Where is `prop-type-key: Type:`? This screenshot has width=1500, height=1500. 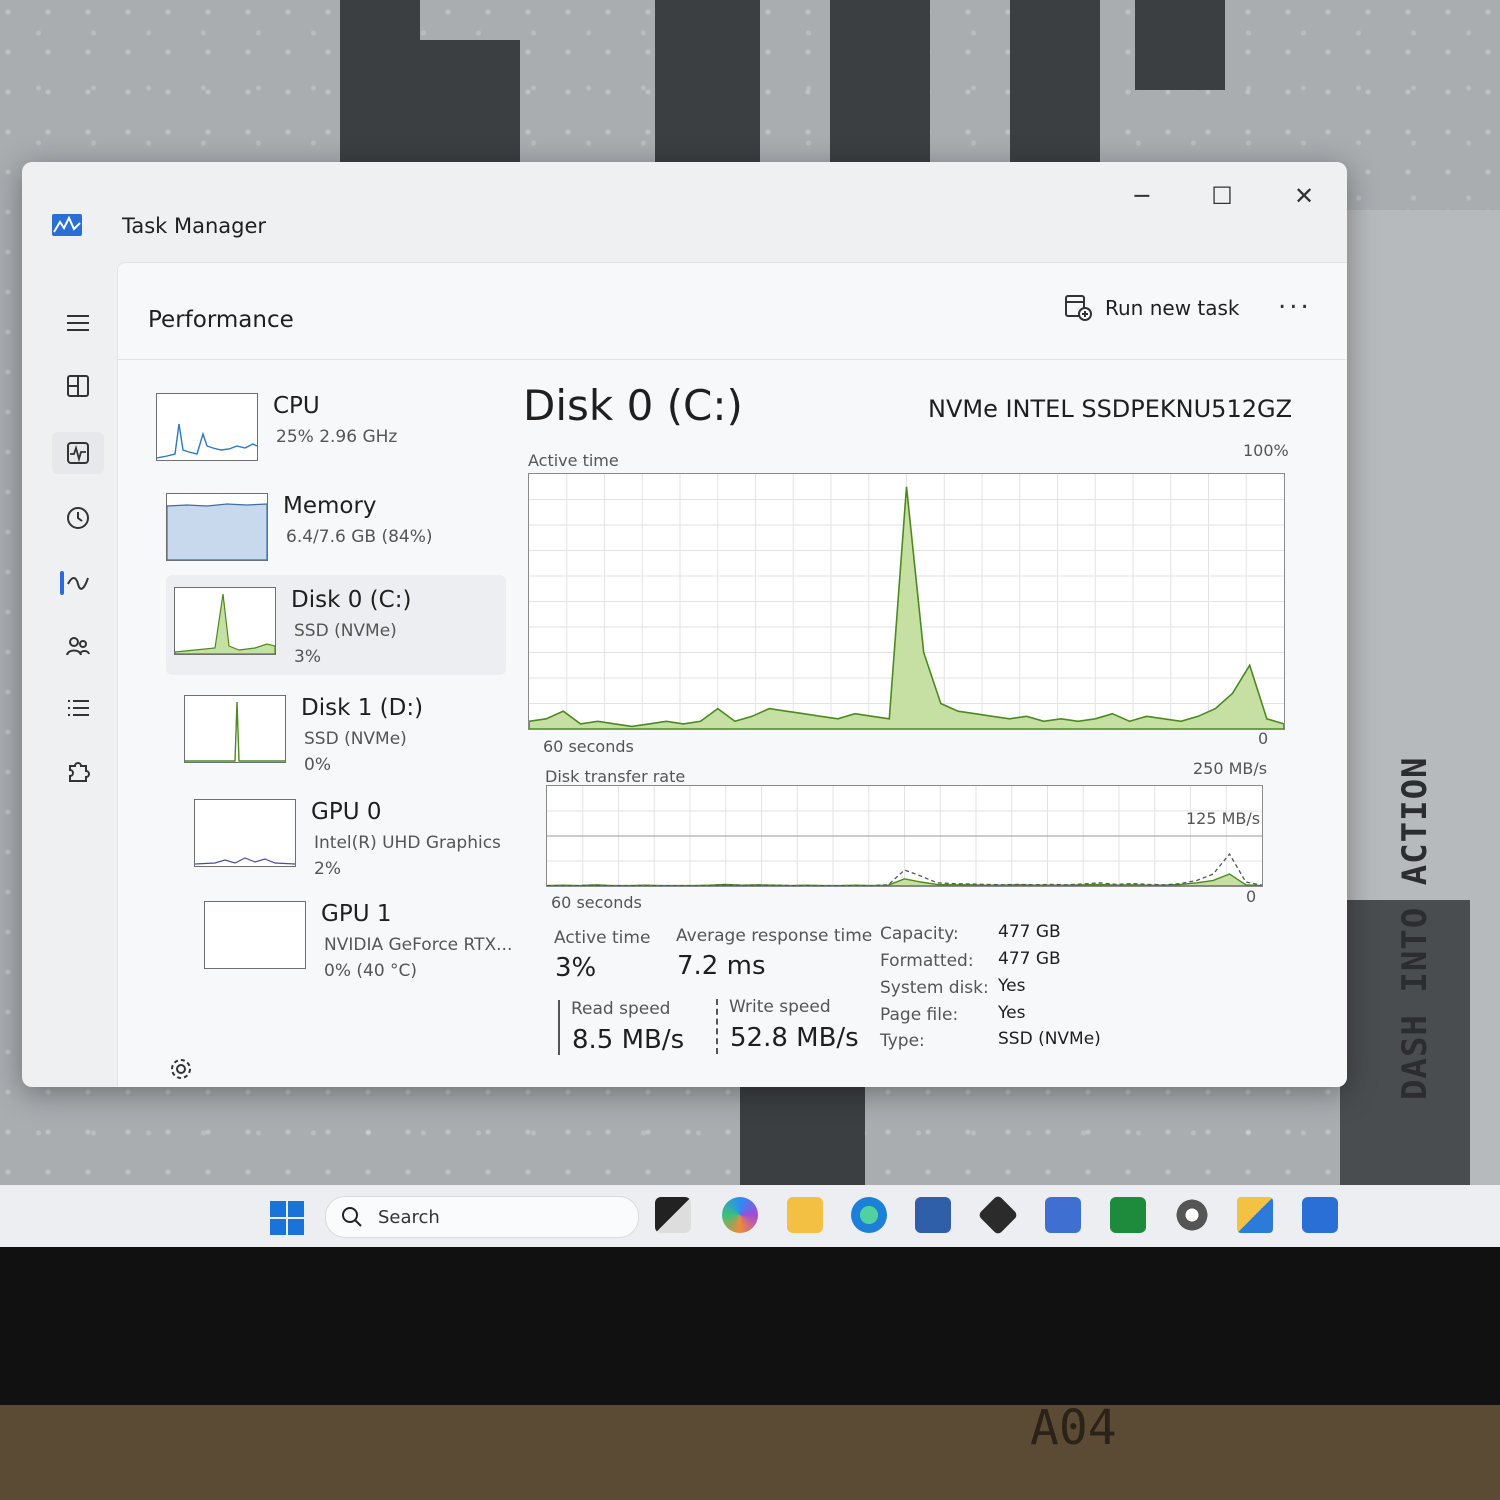
prop-type-key: Type: is located at coordinates (902, 1041).